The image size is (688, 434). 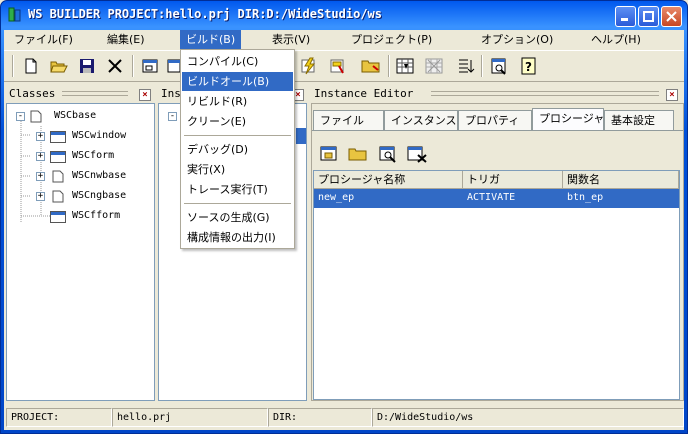 I want to click on window-button, so click(x=151, y=66).